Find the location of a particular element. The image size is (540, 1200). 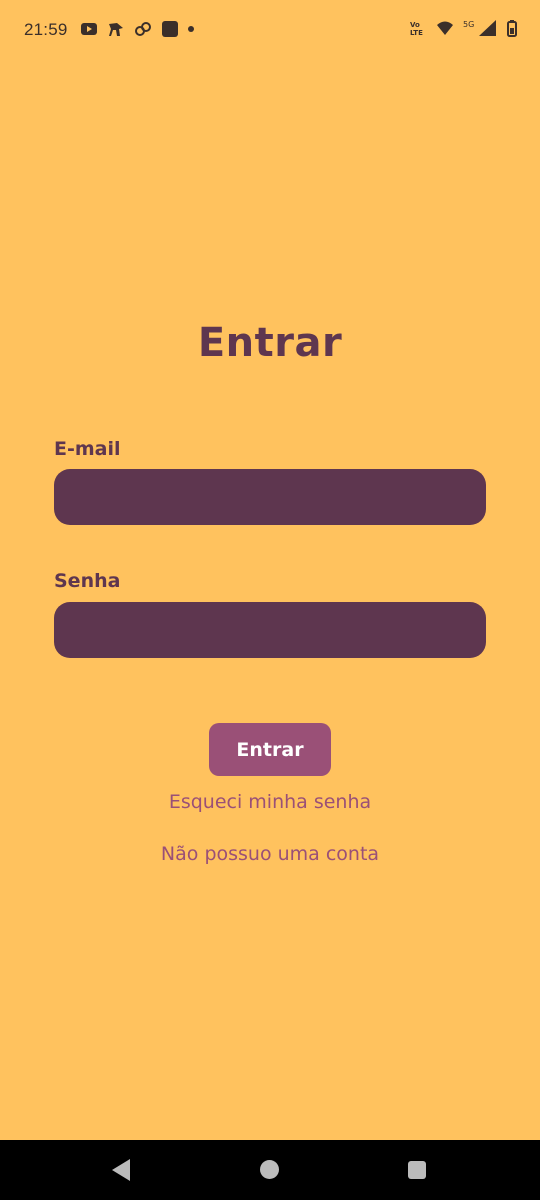

email-label: E-mail is located at coordinates (87, 449).